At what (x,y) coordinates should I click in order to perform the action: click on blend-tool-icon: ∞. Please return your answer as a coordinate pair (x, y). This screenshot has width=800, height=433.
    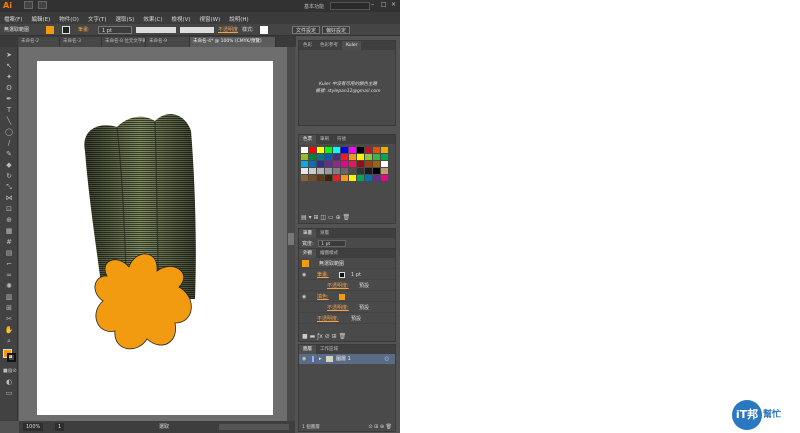
    Looking at the image, I should click on (9, 275).